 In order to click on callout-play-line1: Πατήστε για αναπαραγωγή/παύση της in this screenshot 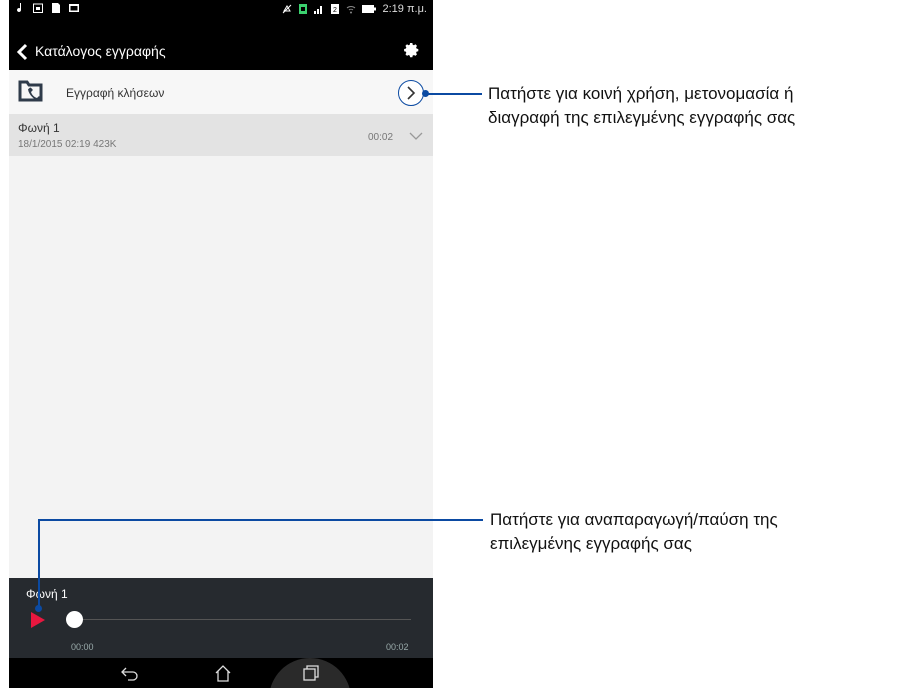, I will do `click(634, 519)`.